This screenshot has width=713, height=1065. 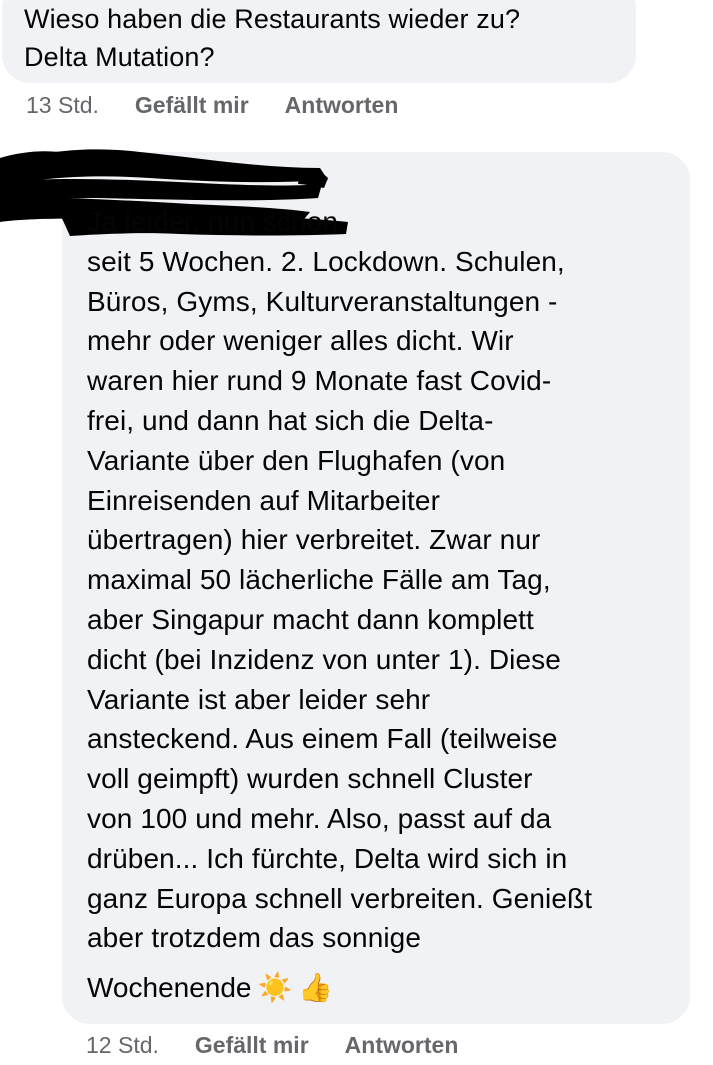 I want to click on sun-emoji-icon: ☀️, so click(x=275, y=987).